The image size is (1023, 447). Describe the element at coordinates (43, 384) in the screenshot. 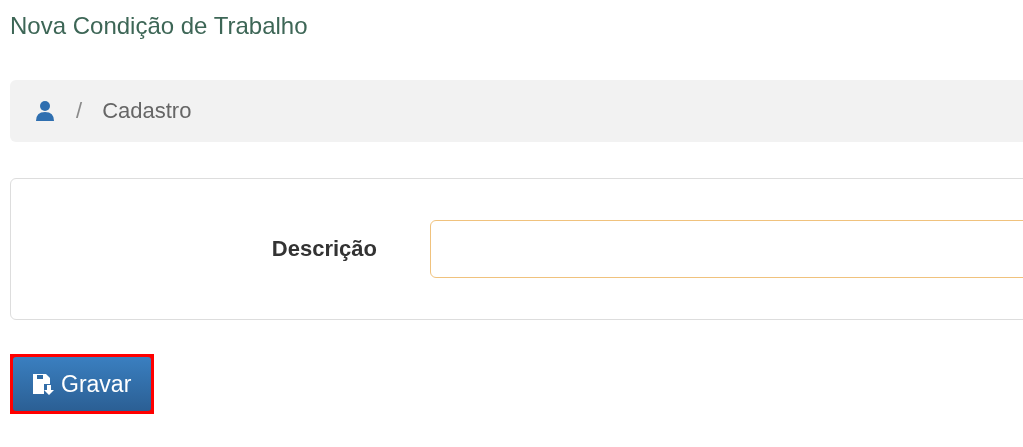

I see `save-icon` at that location.